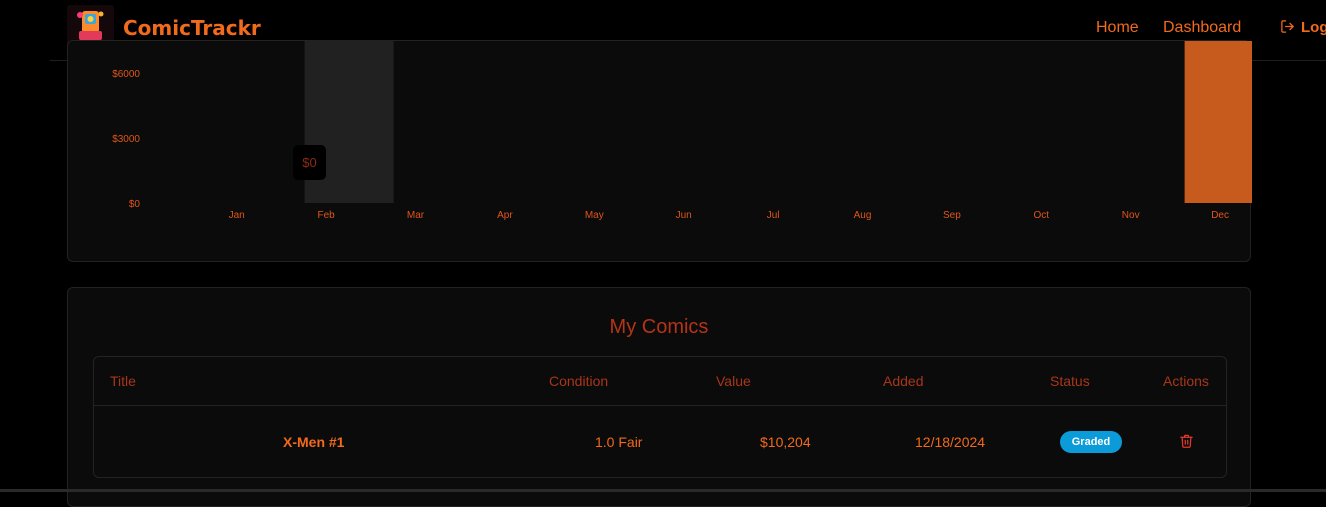  Describe the element at coordinates (863, 215) in the screenshot. I see `x-tick-label: Aug` at that location.